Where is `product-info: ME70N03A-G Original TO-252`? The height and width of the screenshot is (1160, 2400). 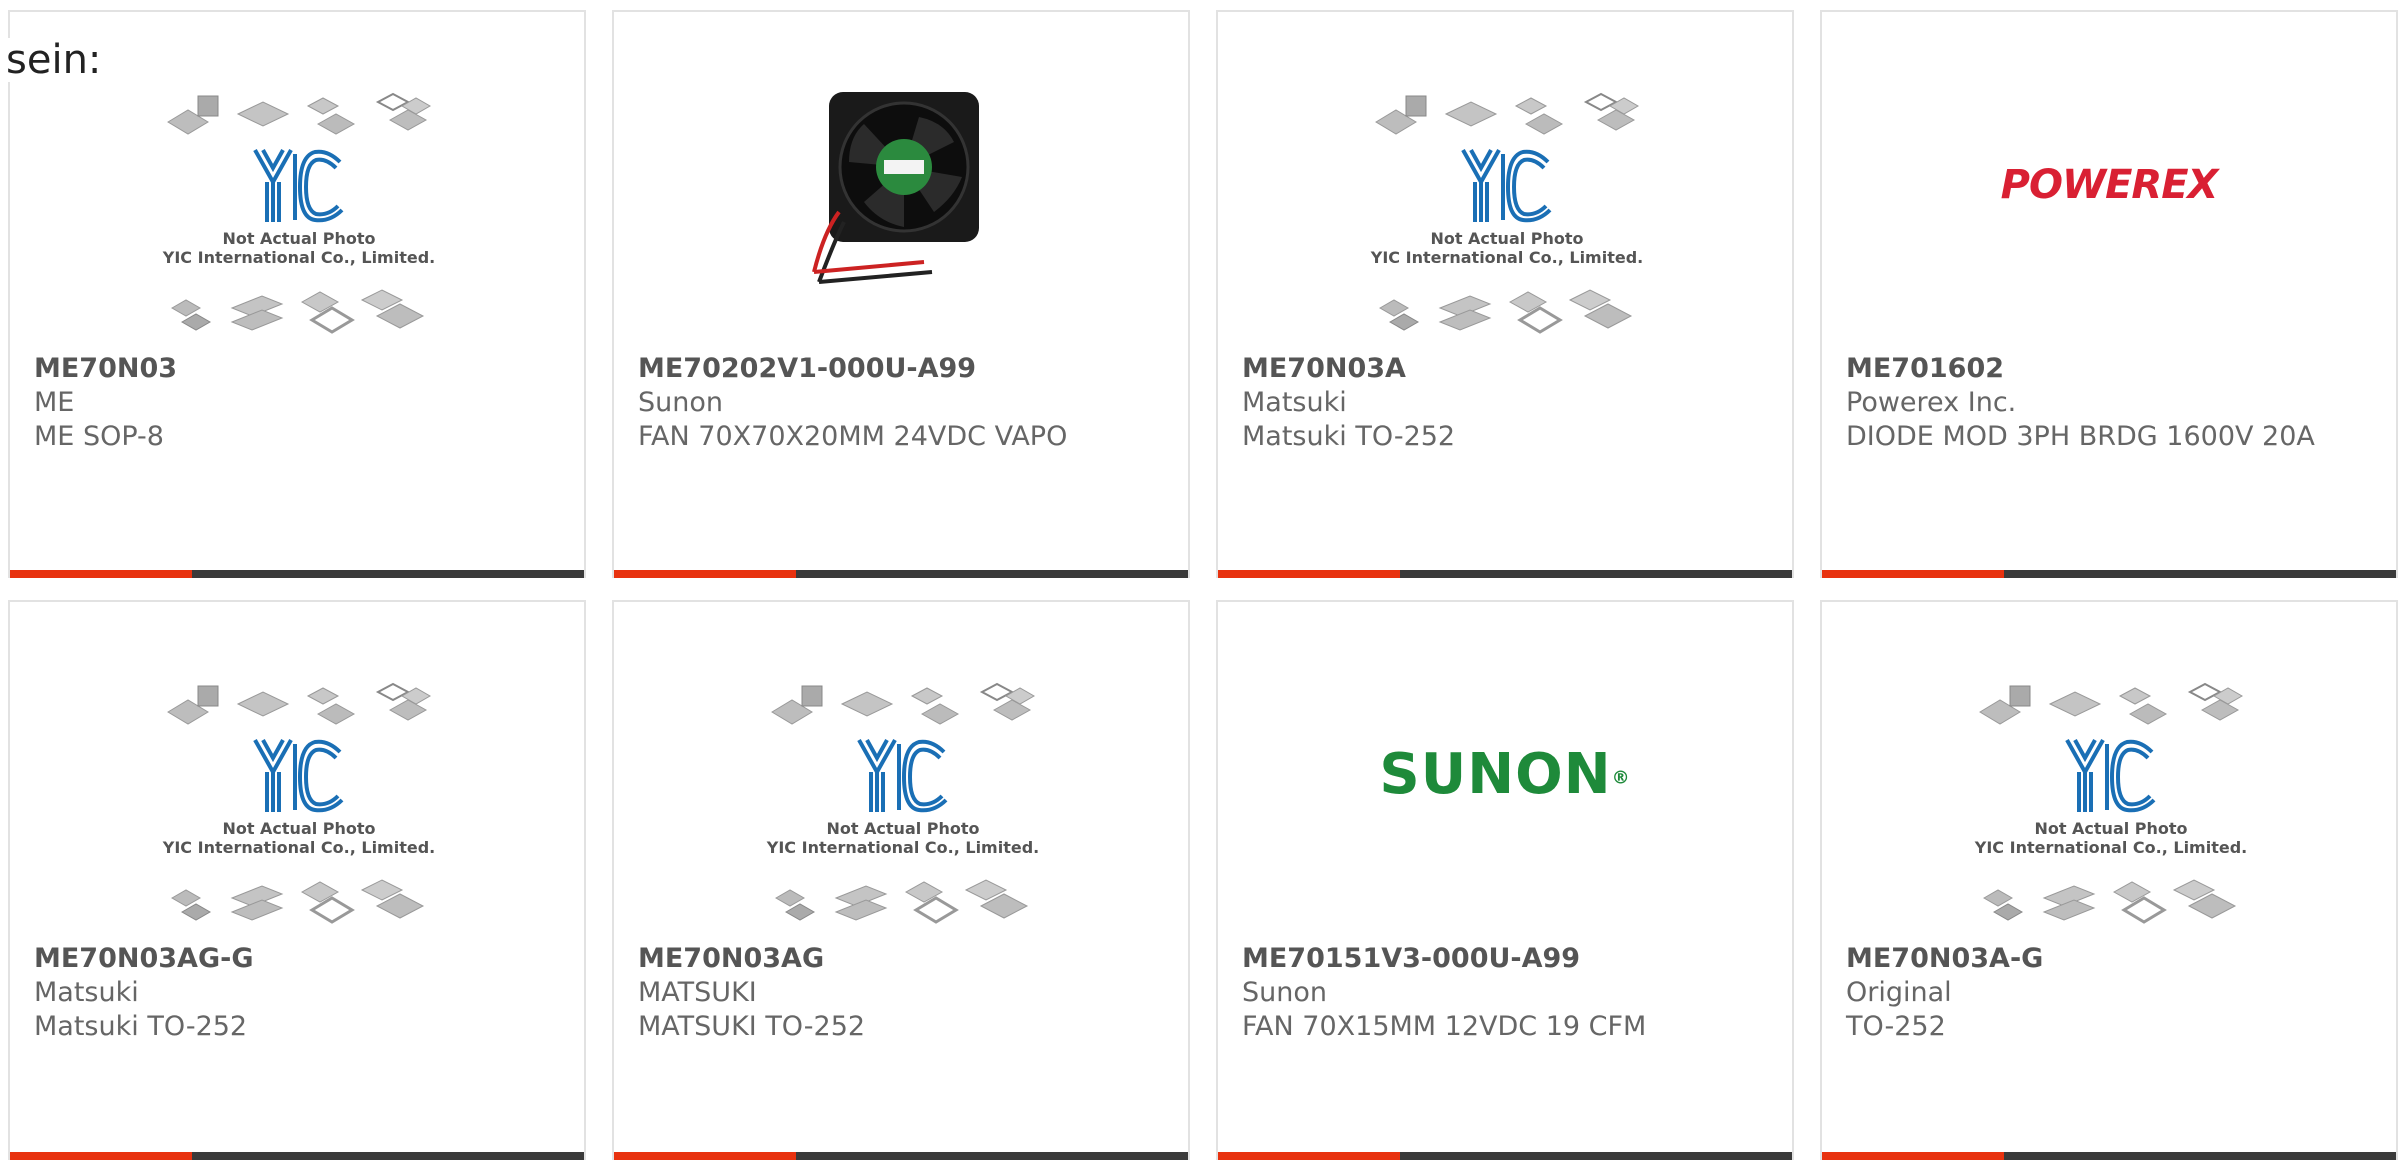 product-info: ME70N03A-G Original TO-252 is located at coordinates (2109, 993).